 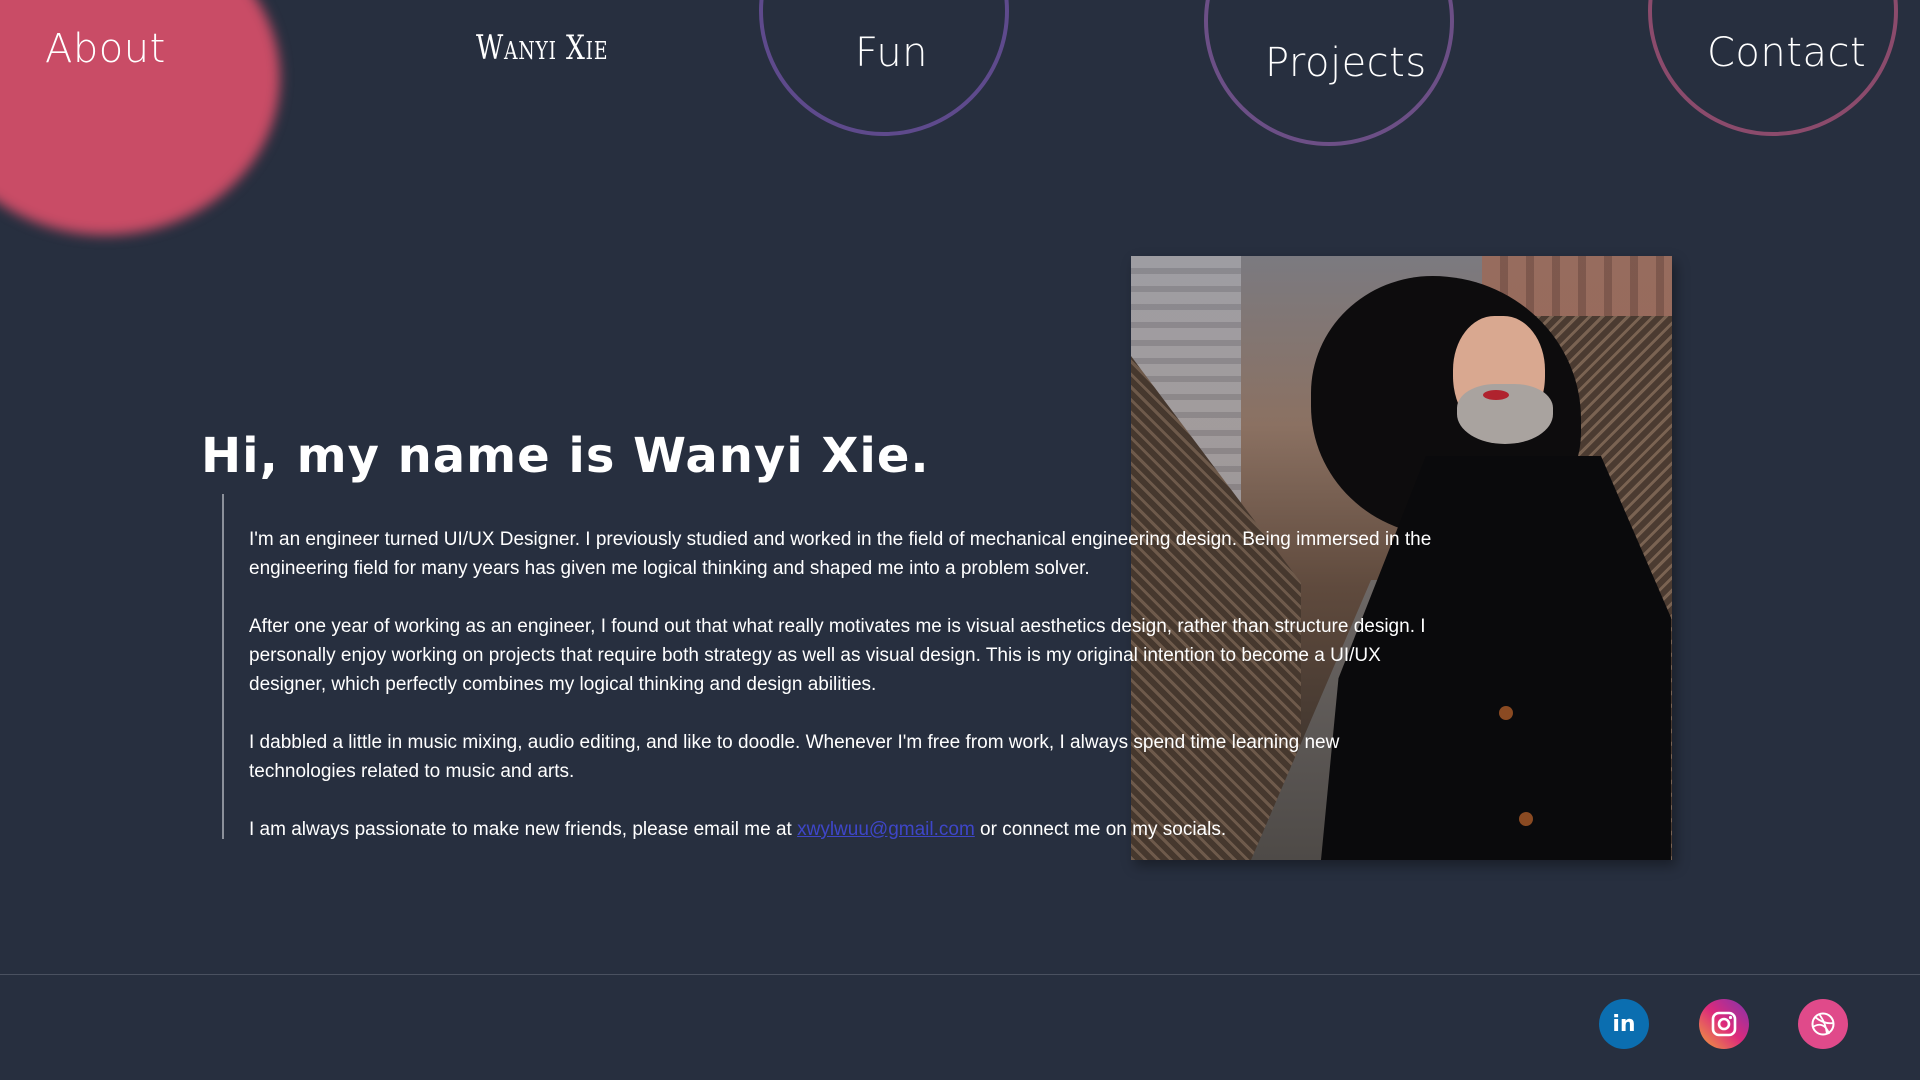 I want to click on intro-heading: Hi, my name is Wanyi Xie., so click(x=565, y=456).